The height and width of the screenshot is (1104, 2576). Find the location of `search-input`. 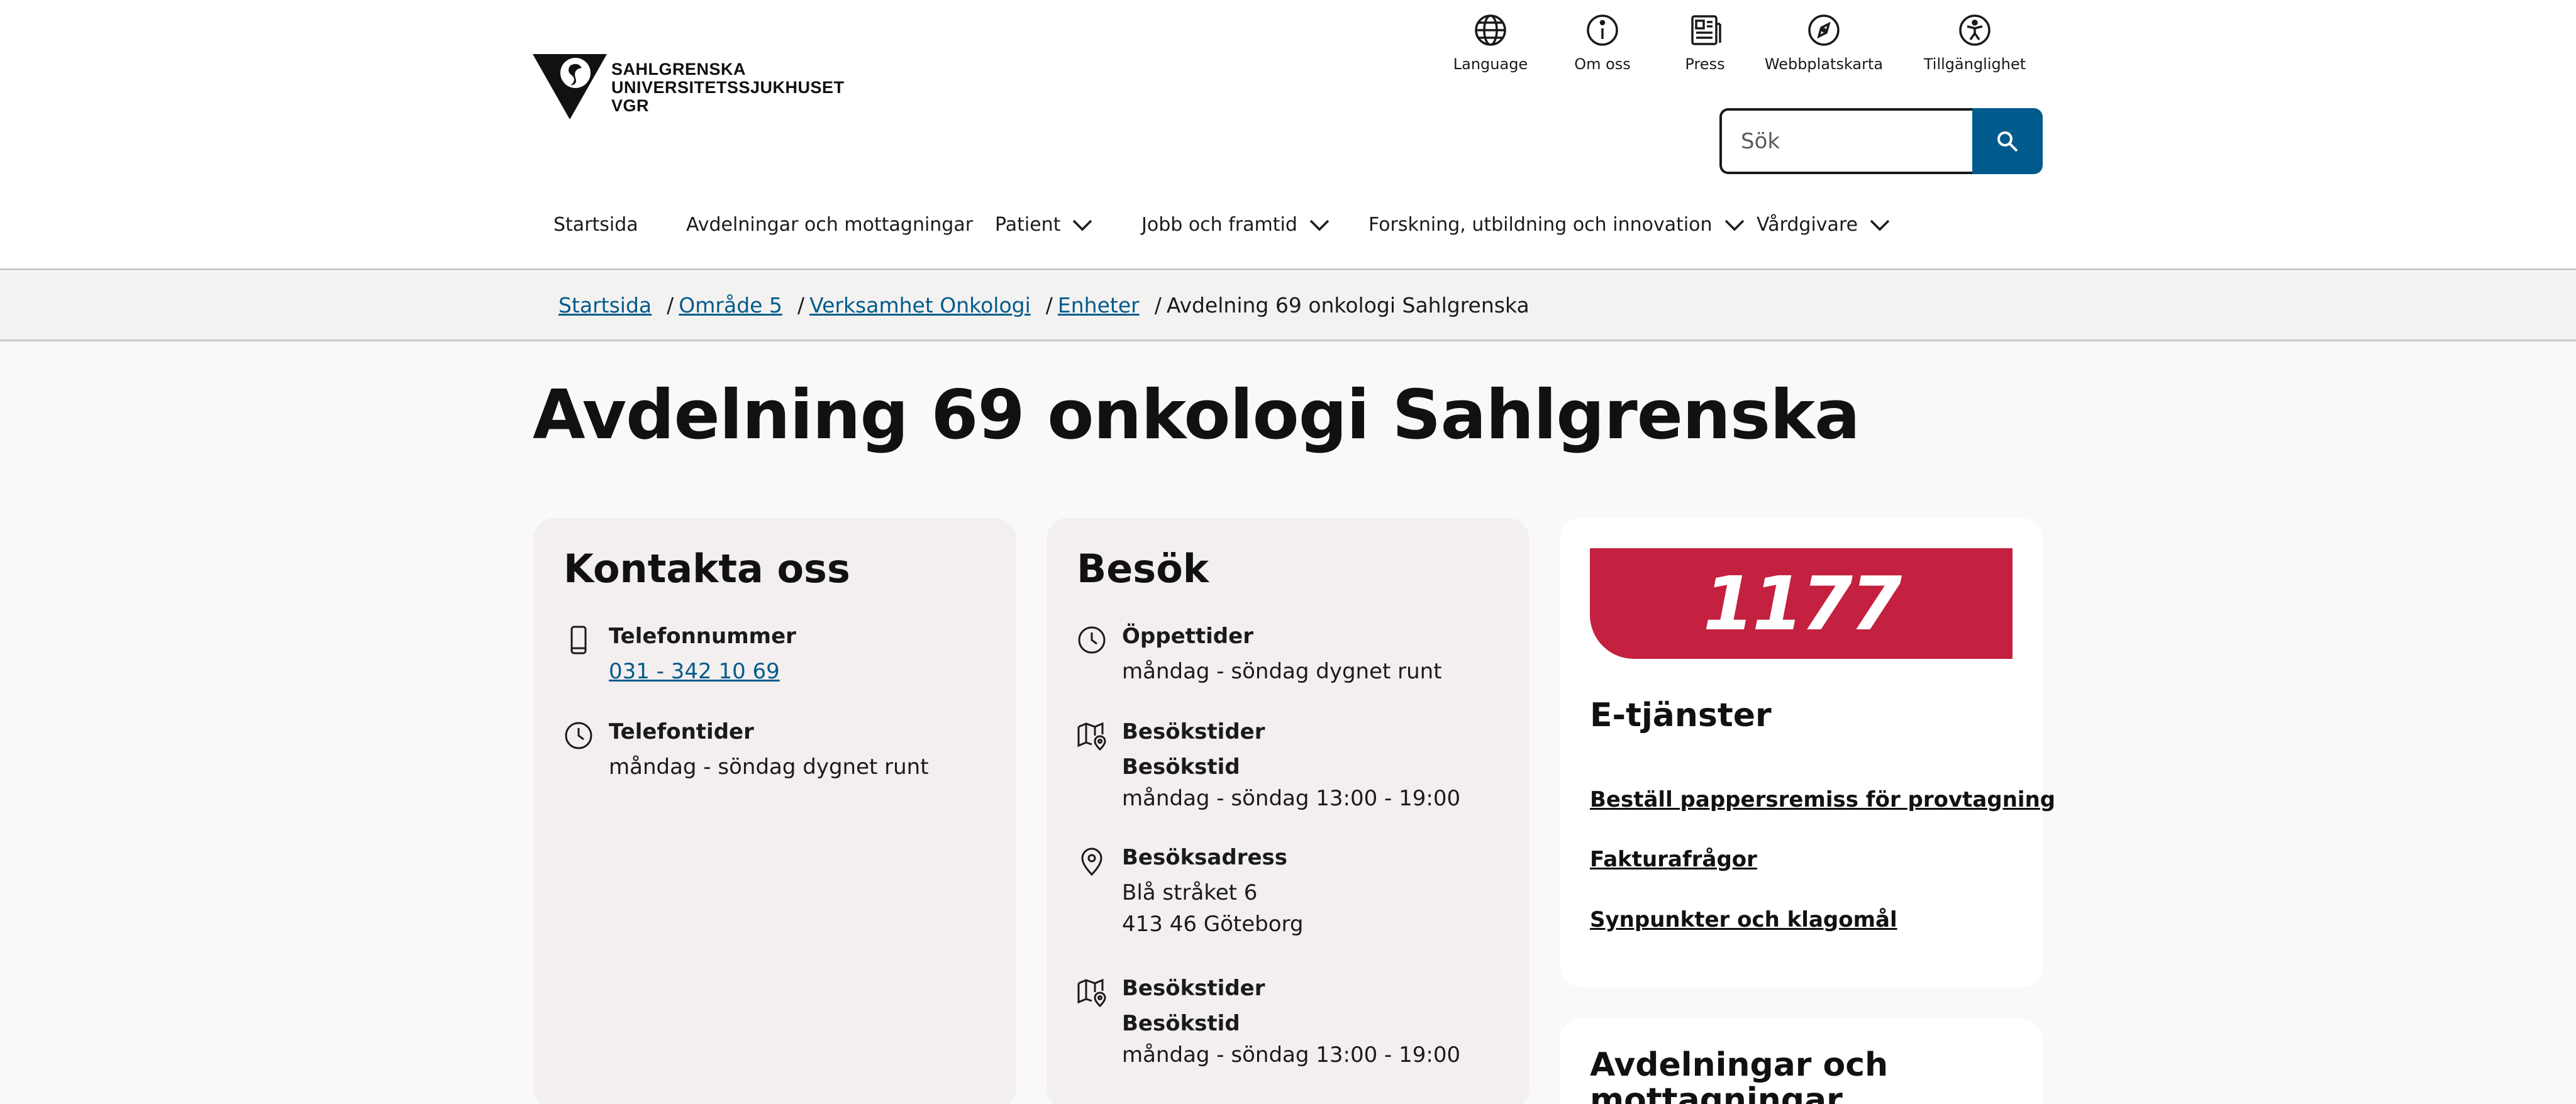

search-input is located at coordinates (1846, 141).